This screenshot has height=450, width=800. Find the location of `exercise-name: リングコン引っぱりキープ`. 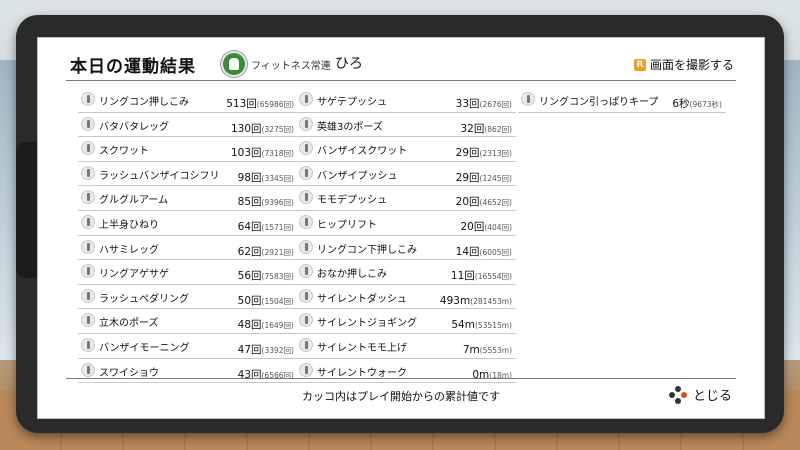

exercise-name: リングコン引っぱりキープ is located at coordinates (599, 102).